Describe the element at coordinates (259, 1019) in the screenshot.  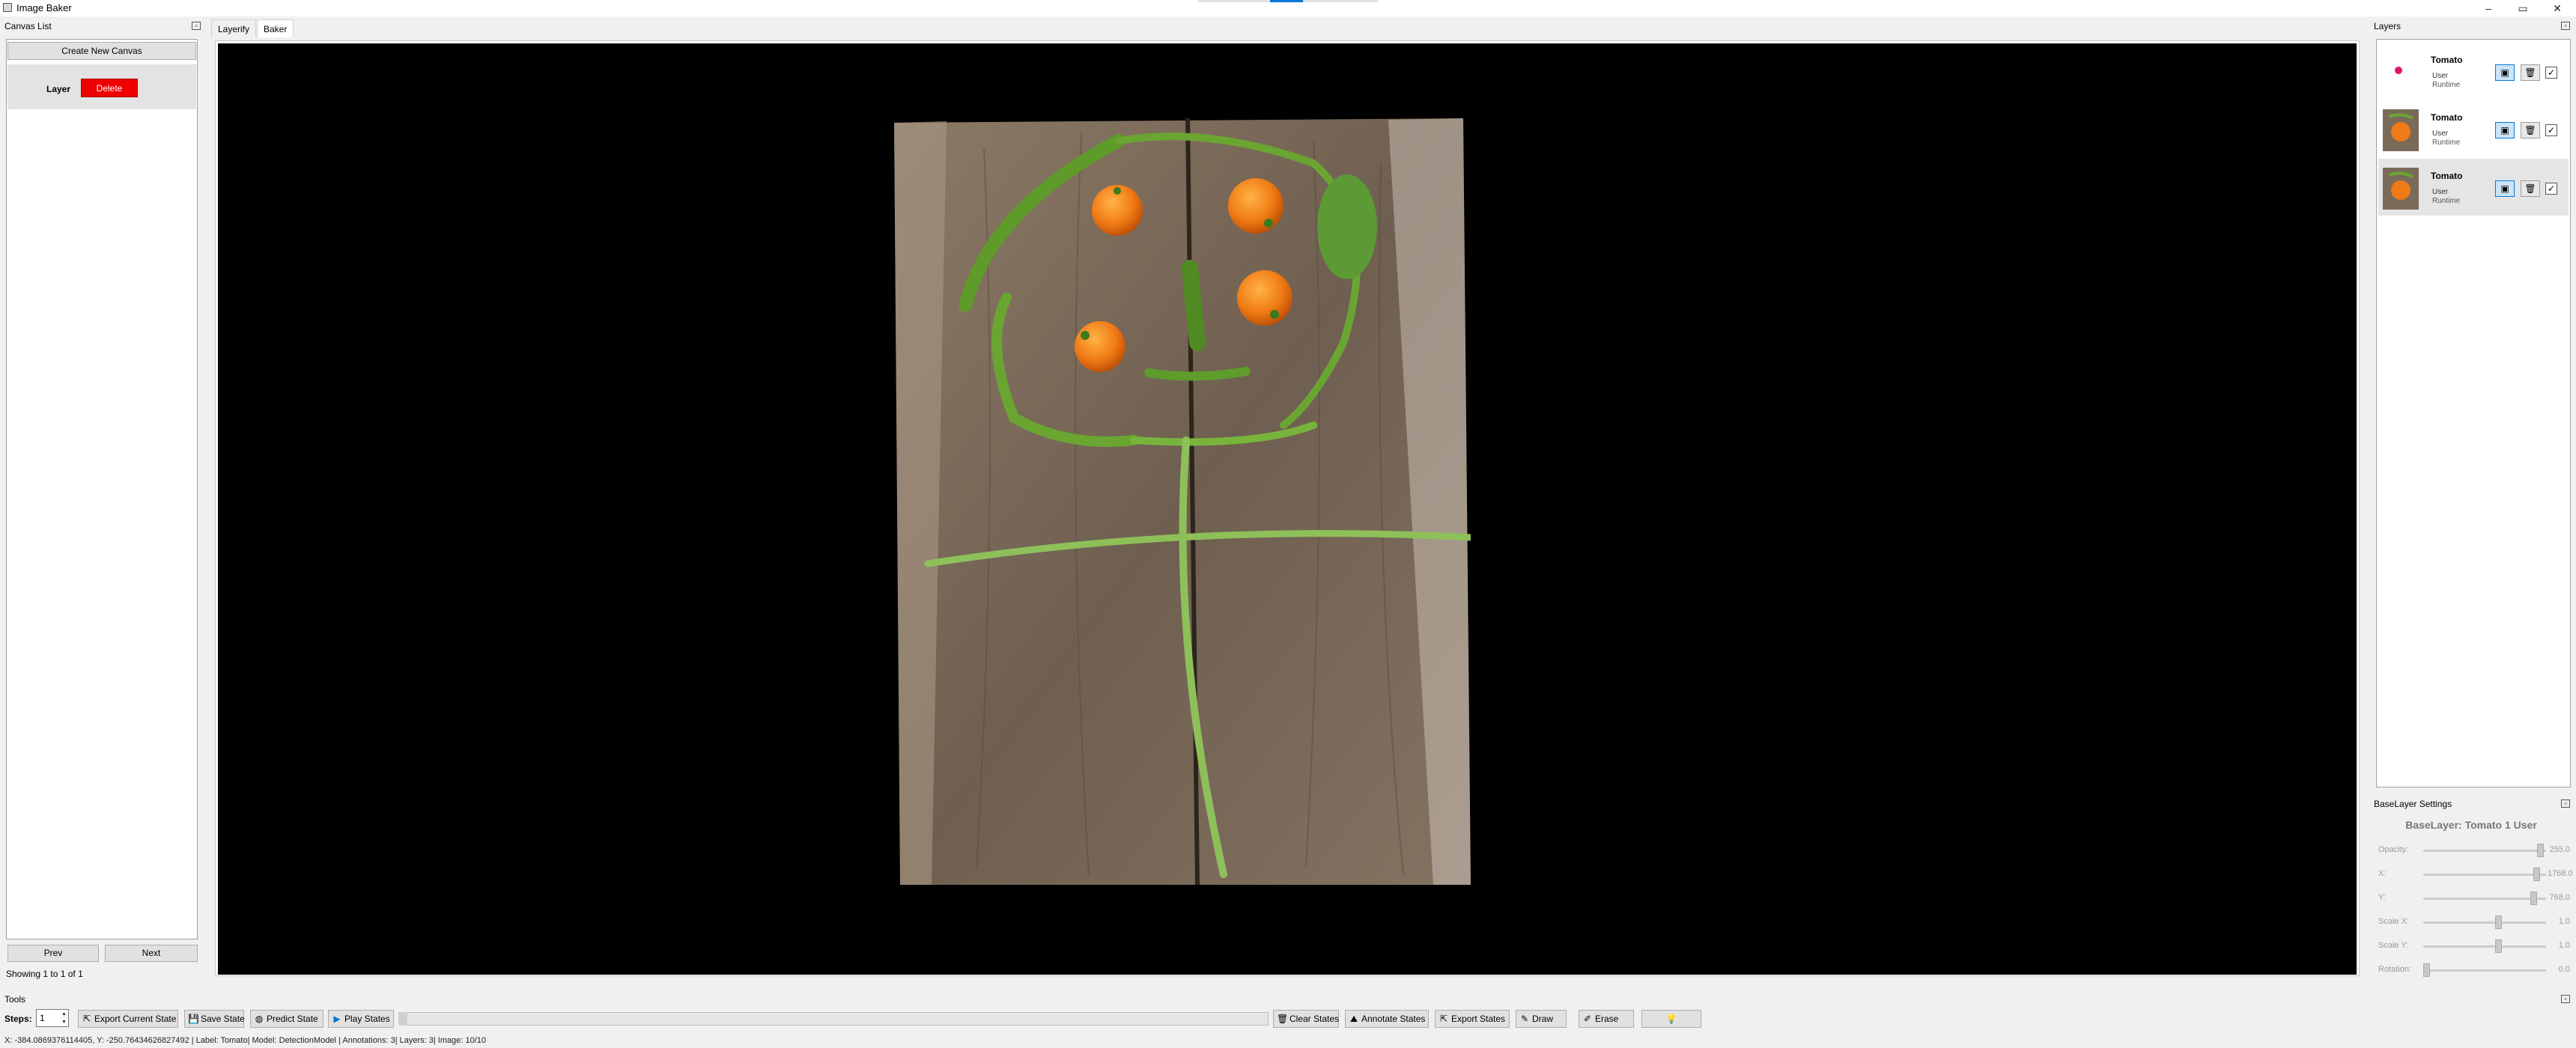
I see `predict-icon: ◍` at that location.